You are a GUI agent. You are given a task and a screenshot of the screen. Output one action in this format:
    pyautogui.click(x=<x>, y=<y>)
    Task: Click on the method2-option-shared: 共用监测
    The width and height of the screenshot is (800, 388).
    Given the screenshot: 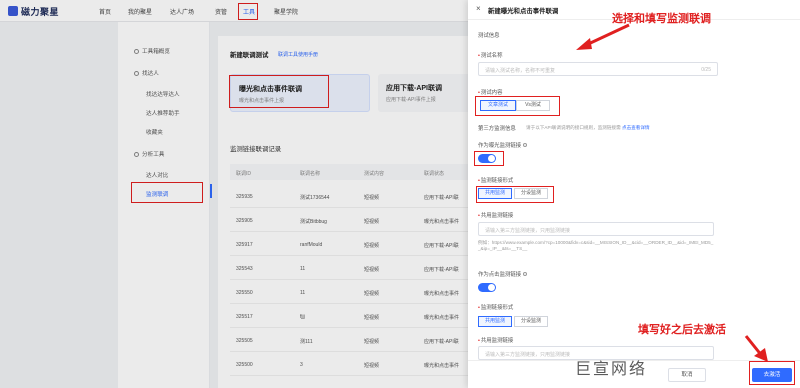 What is the action you would take?
    pyautogui.click(x=495, y=321)
    